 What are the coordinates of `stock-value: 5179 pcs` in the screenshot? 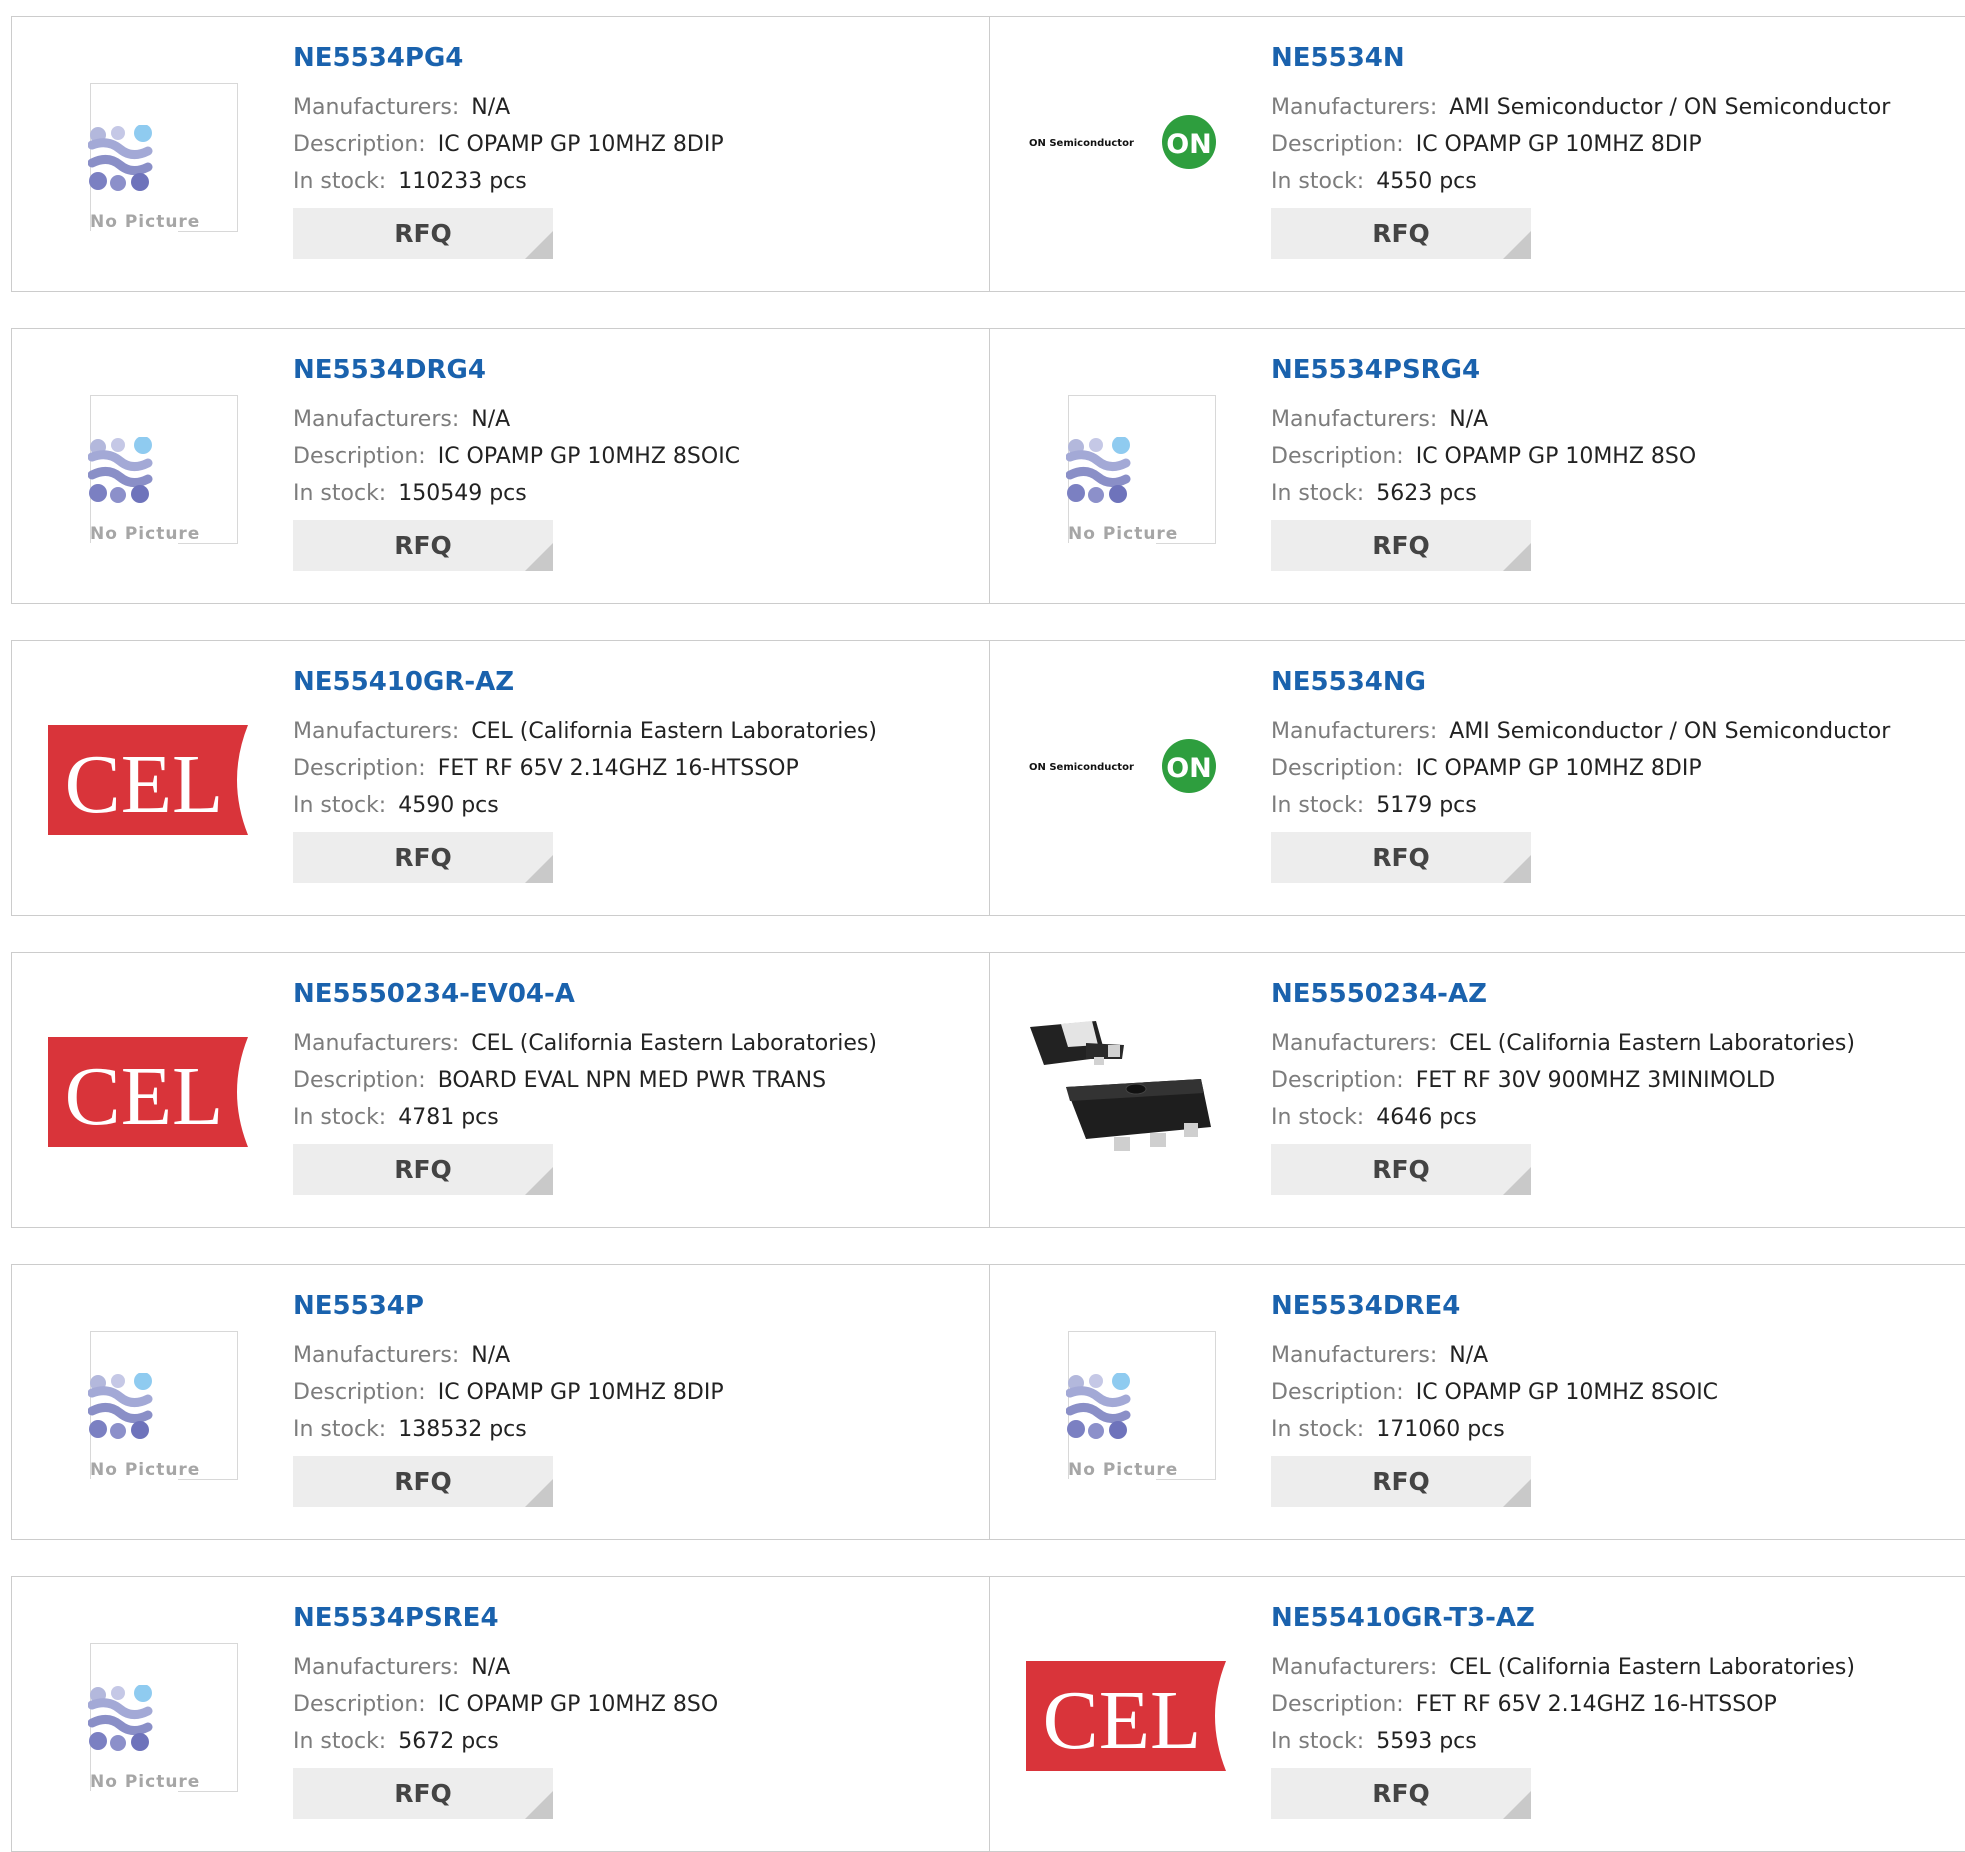 It's located at (1426, 805).